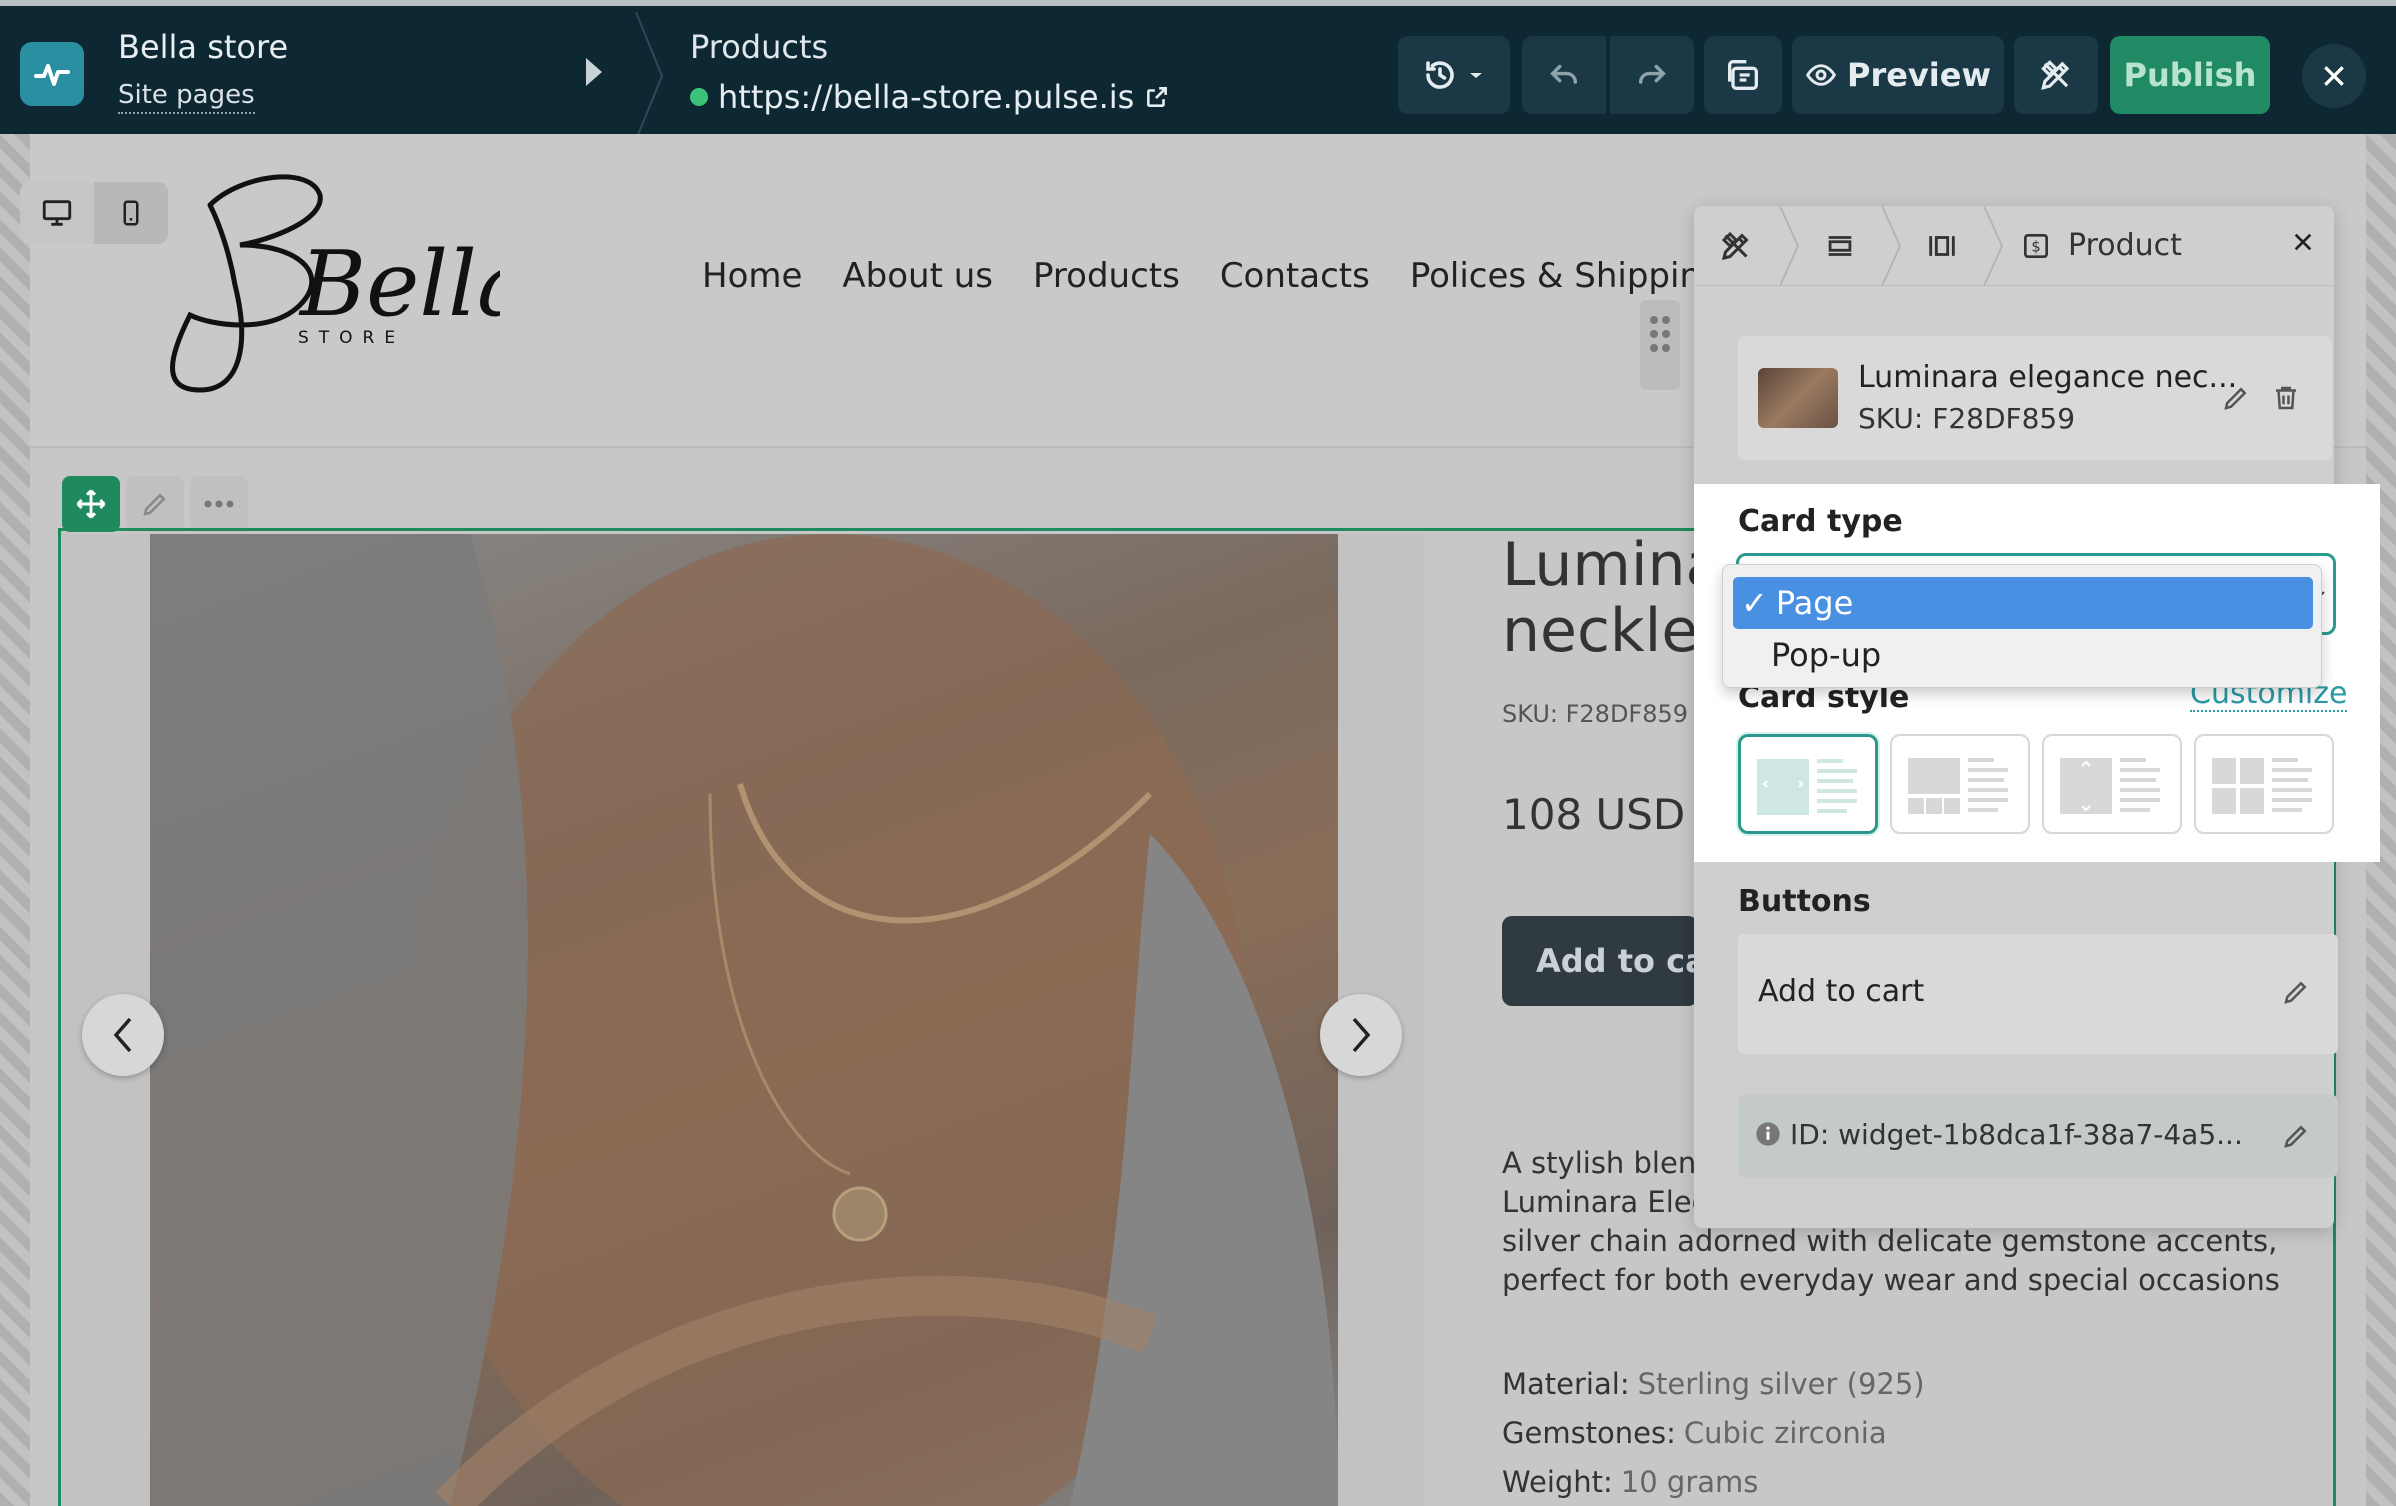  I want to click on card-type-option-popup: Pop-up, so click(2023, 655).